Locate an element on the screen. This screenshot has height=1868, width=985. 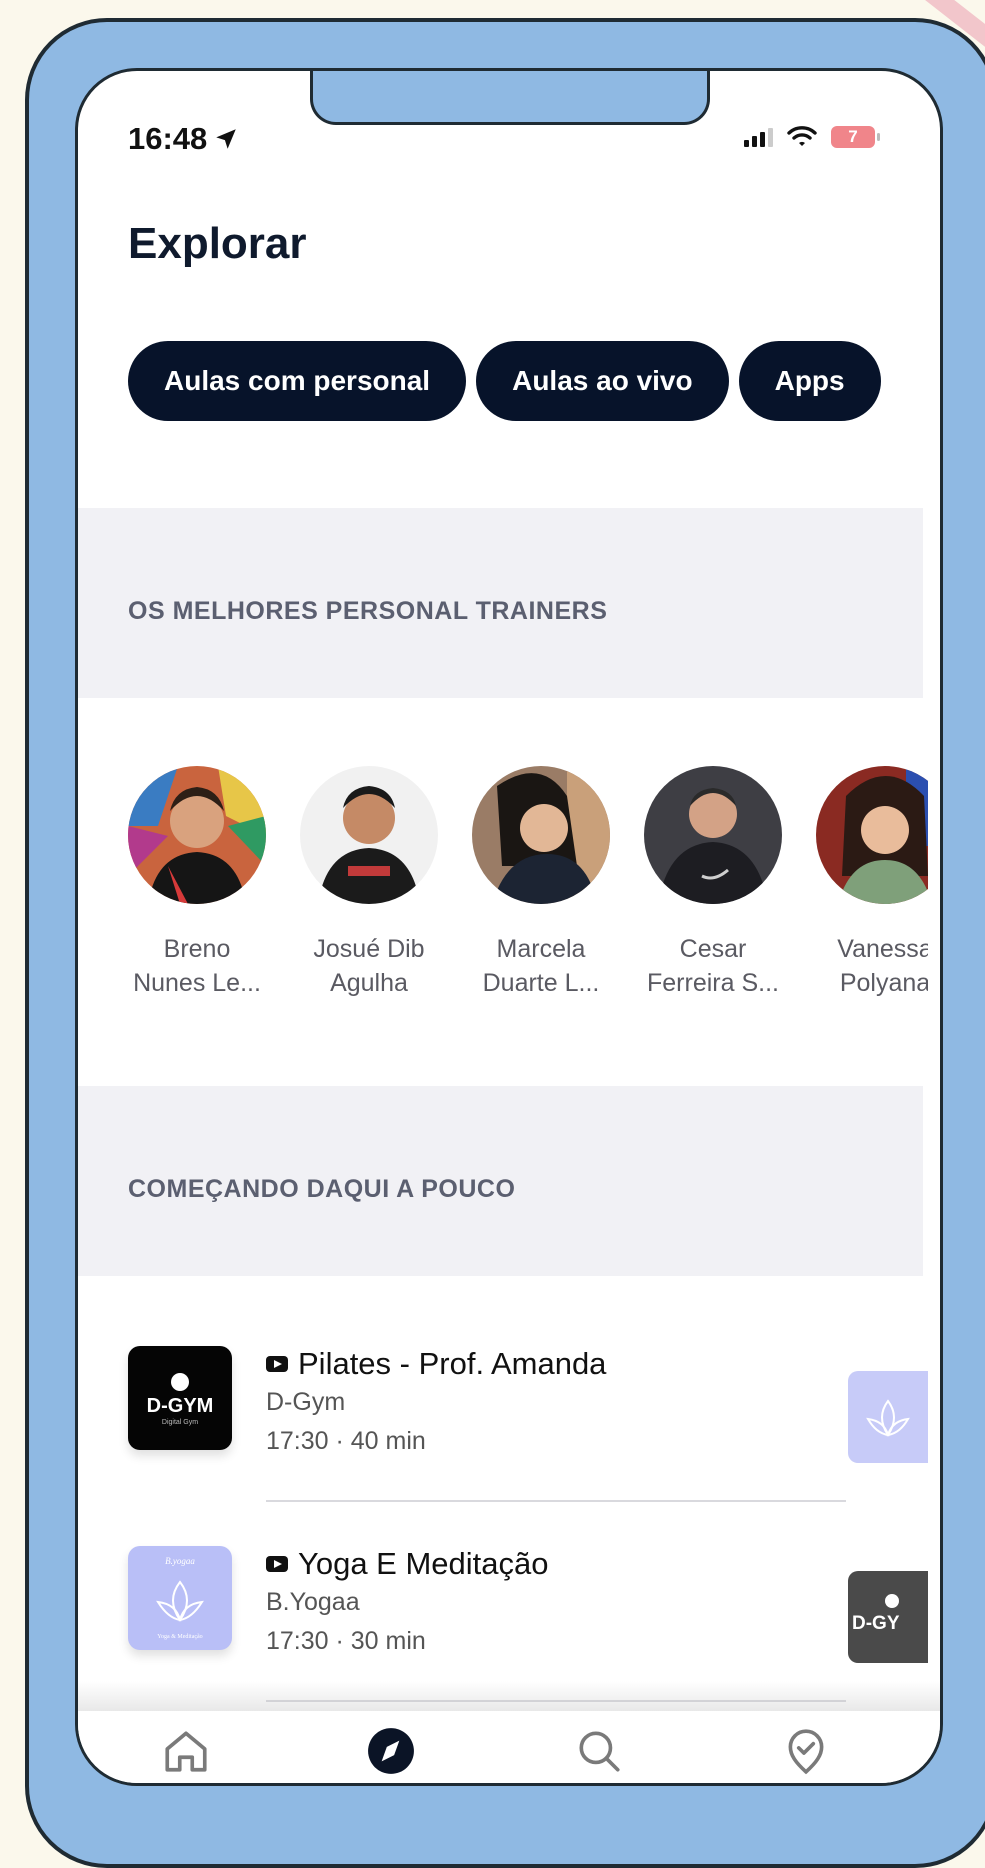
location-arrow-icon is located at coordinates (226, 139).